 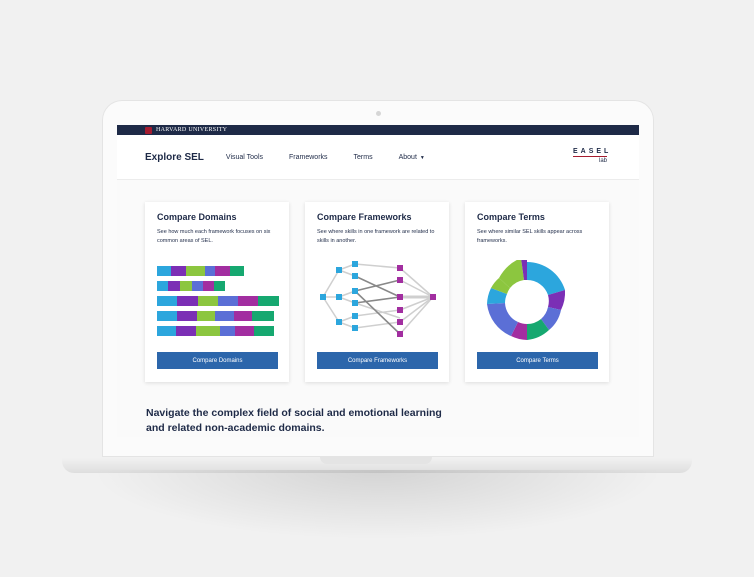 I want to click on stacked-bar-visual, so click(x=218, y=301).